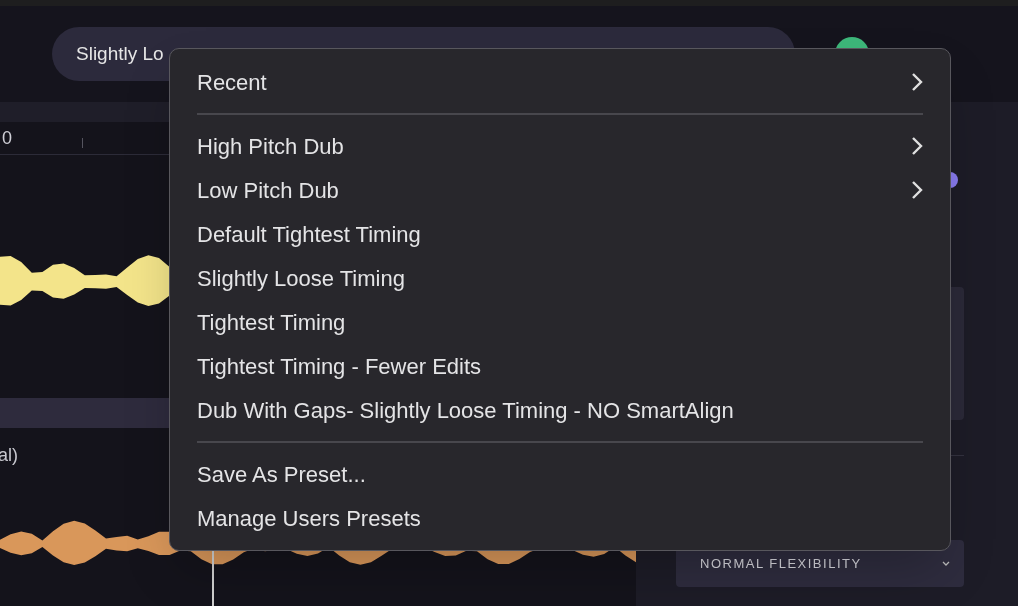 The image size is (1018, 606). Describe the element at coordinates (7, 138) in the screenshot. I see `ruler-label: 0` at that location.